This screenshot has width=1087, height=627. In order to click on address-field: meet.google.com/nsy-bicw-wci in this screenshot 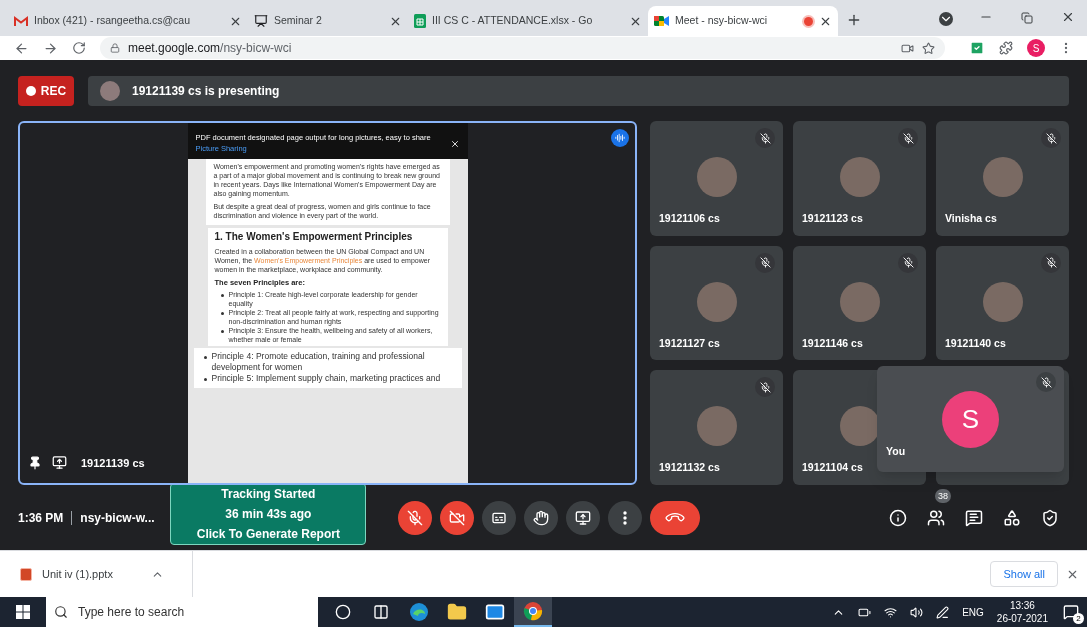, I will do `click(522, 48)`.